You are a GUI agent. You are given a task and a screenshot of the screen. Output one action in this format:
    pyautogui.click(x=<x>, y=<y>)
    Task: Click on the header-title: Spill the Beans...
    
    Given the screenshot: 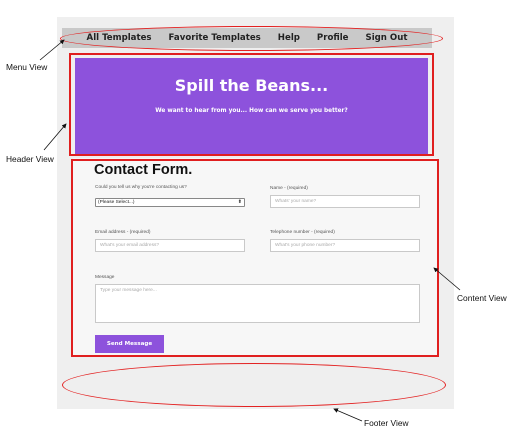 What is the action you would take?
    pyautogui.click(x=251, y=85)
    